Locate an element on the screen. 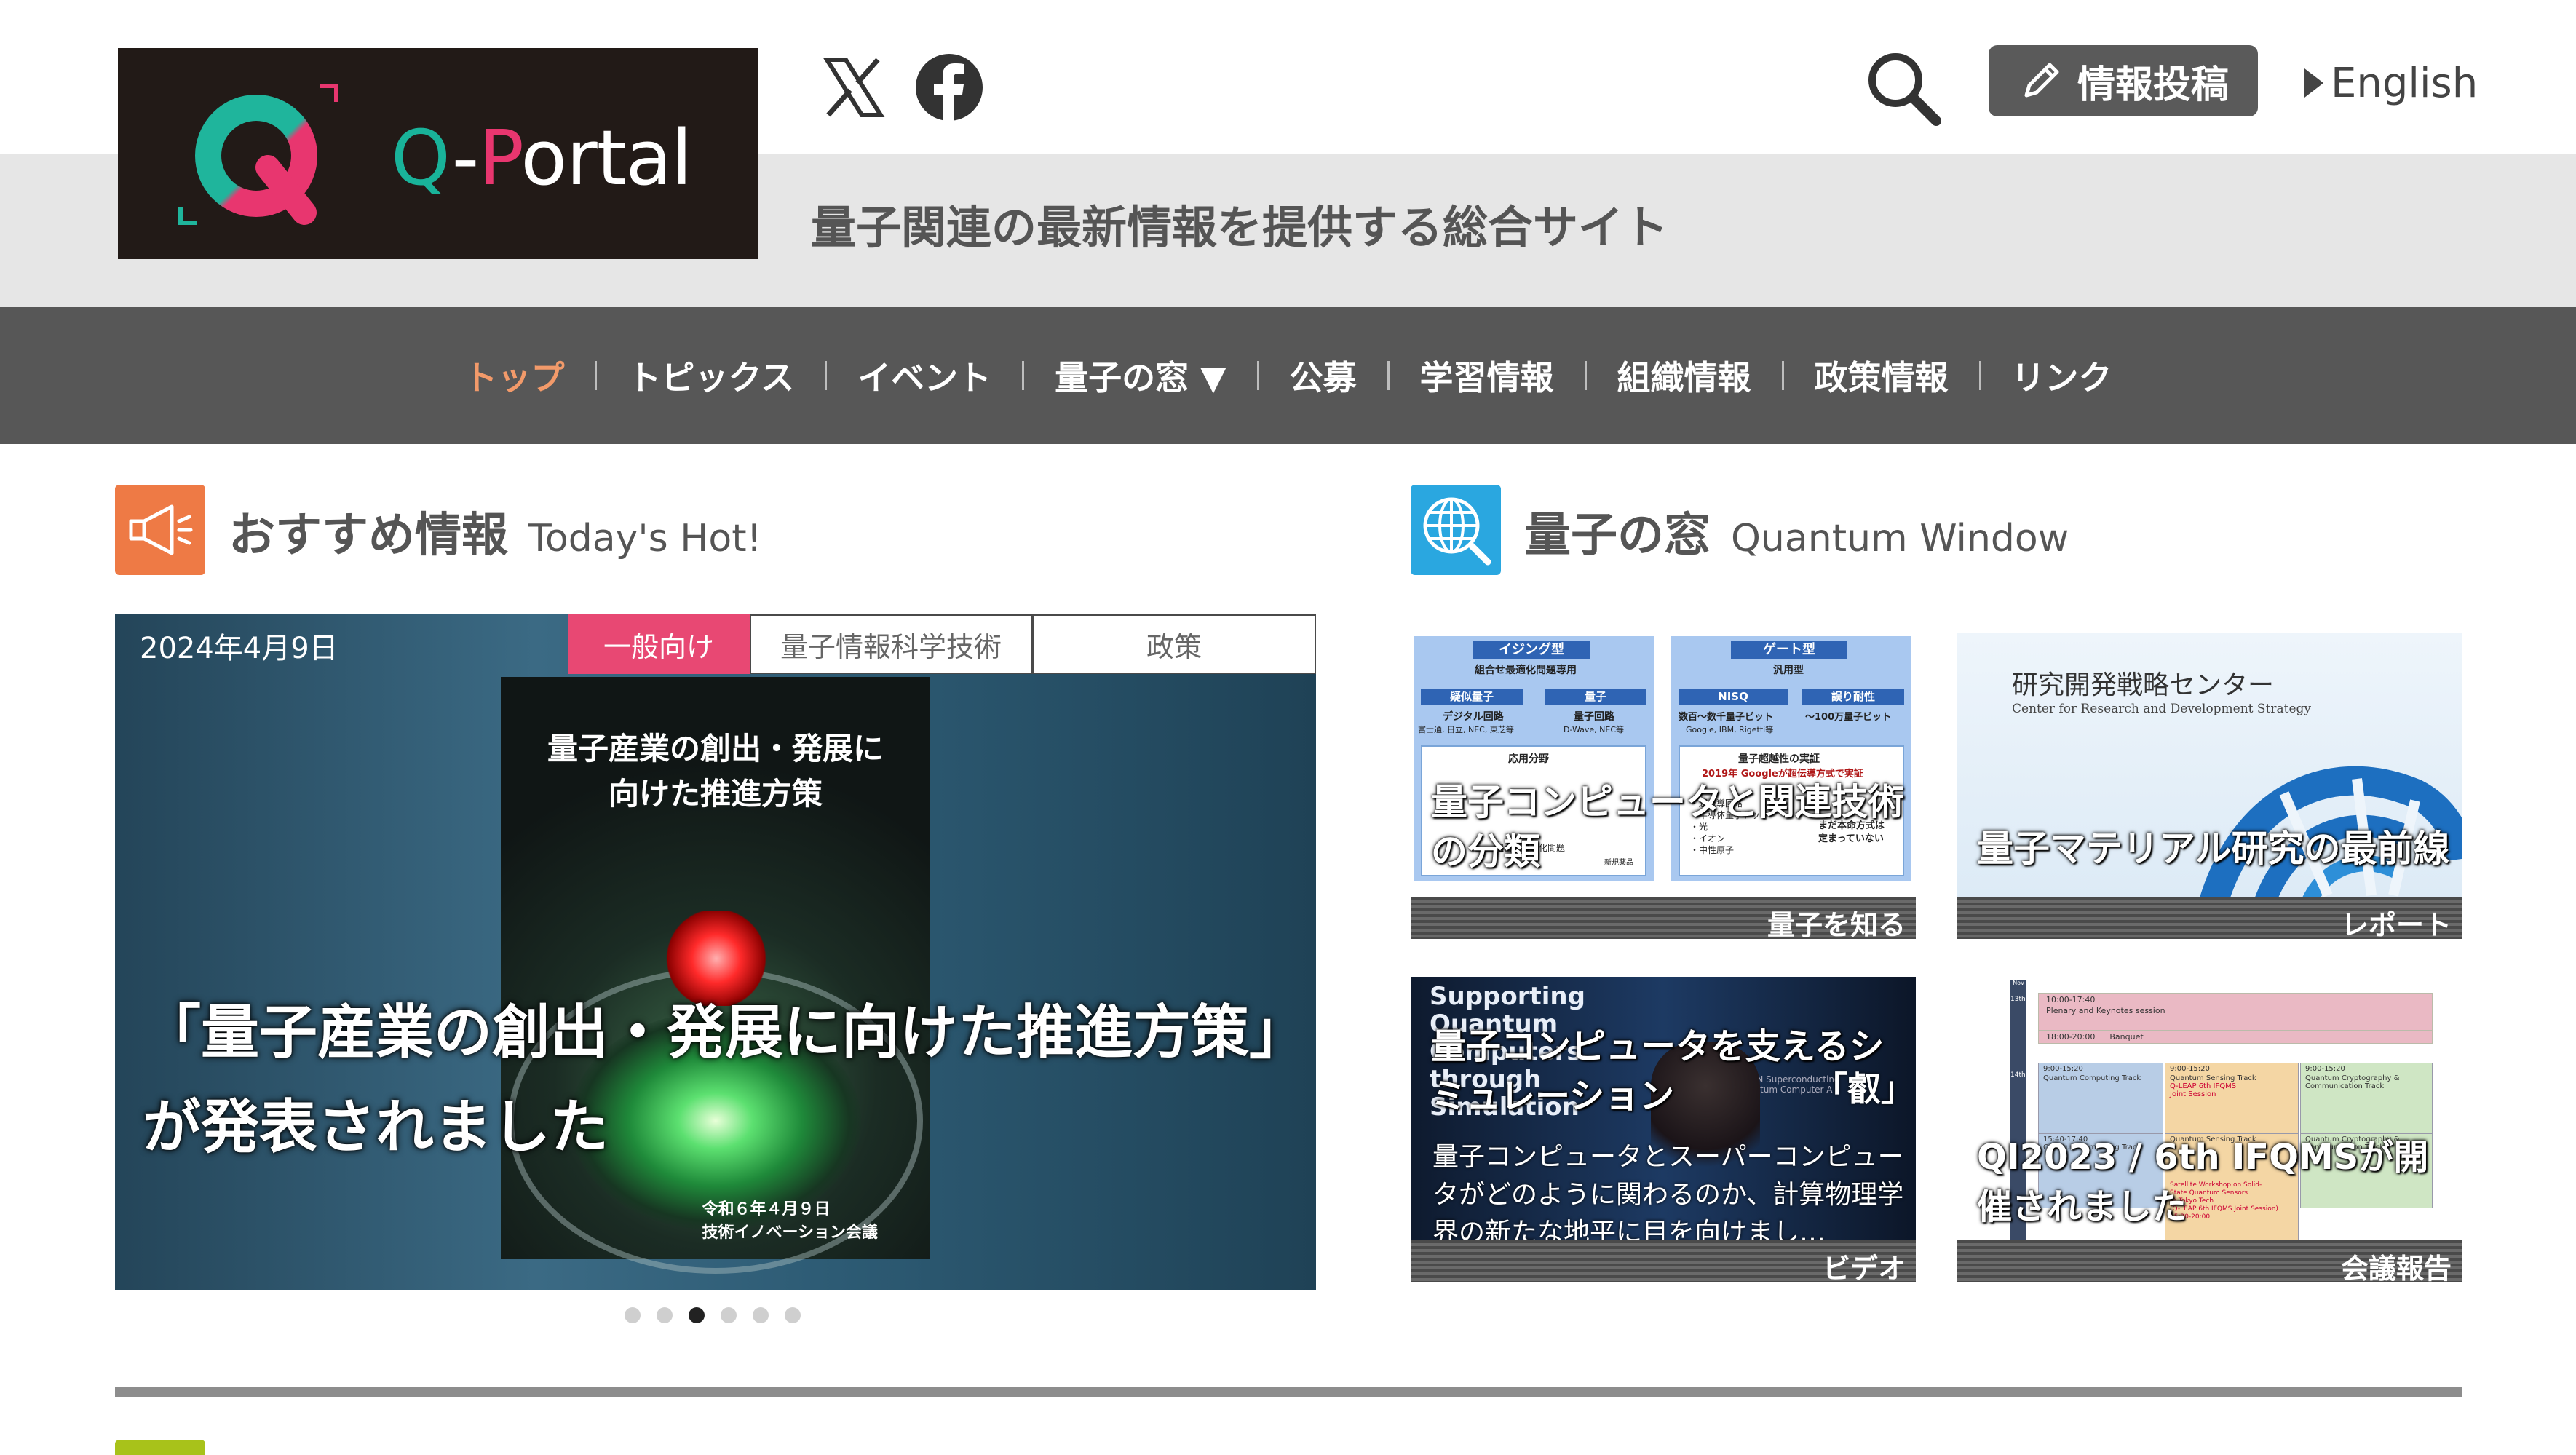  logo-text: Q-Portal is located at coordinates (541, 158).